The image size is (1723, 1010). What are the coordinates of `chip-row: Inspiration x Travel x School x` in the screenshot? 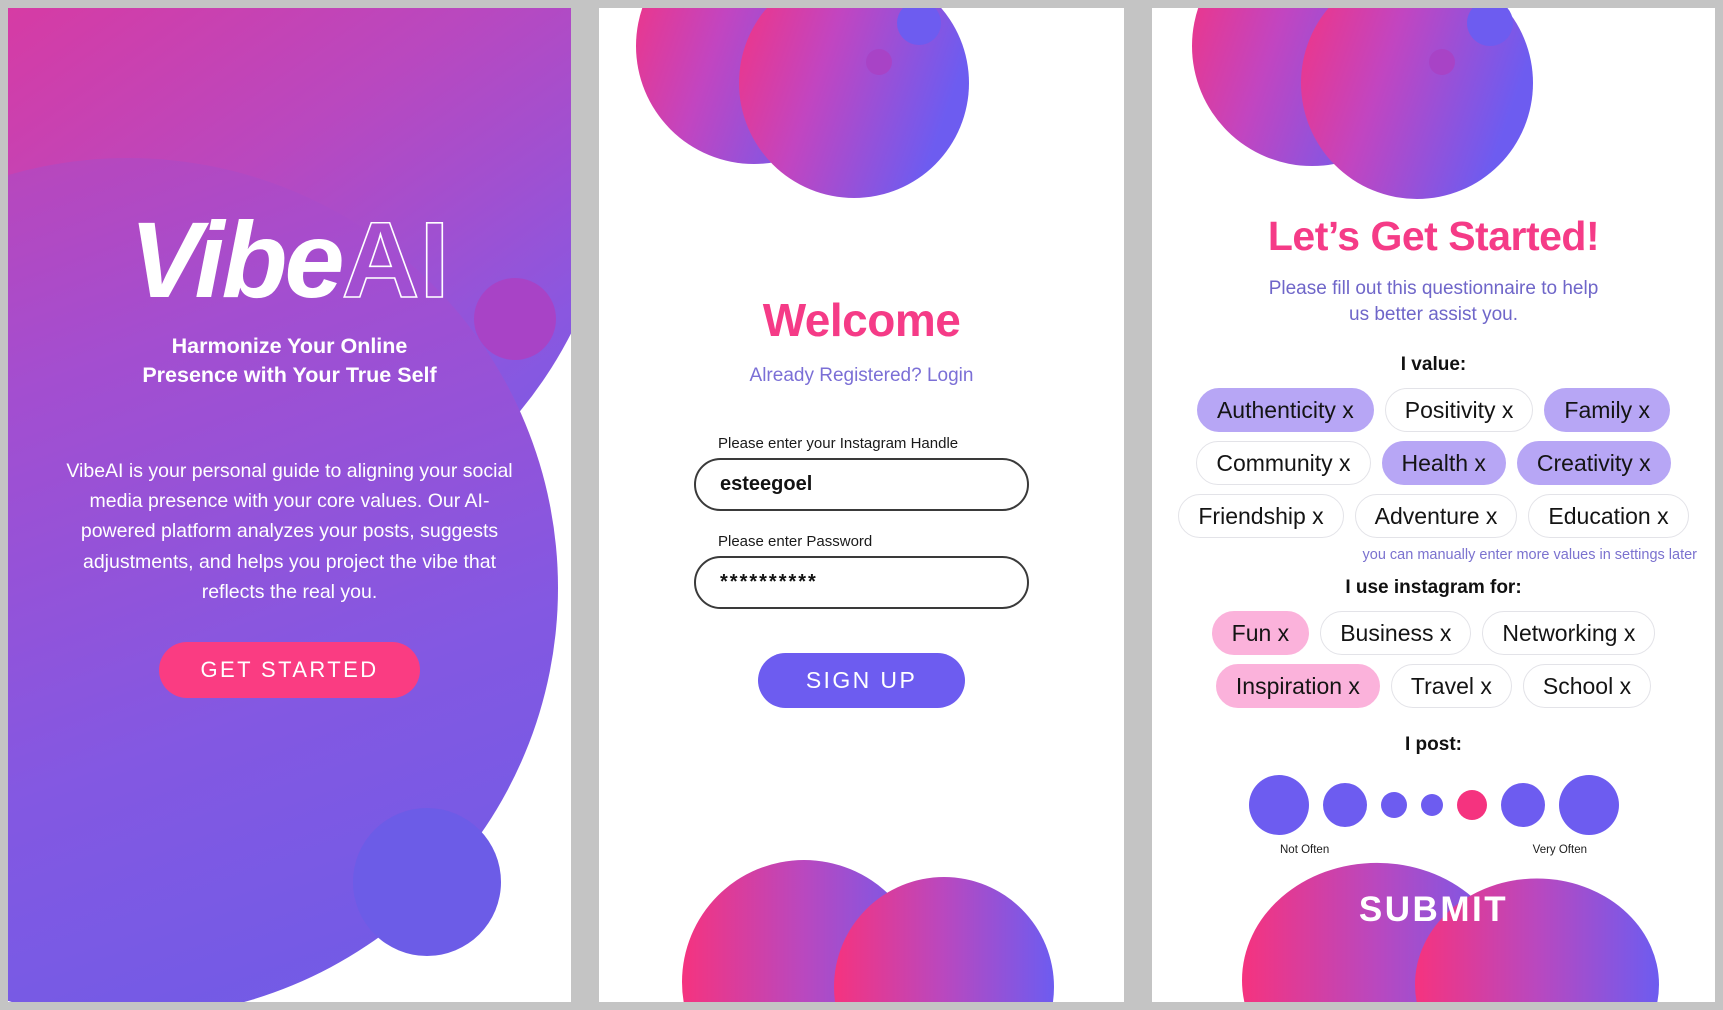 It's located at (1433, 686).